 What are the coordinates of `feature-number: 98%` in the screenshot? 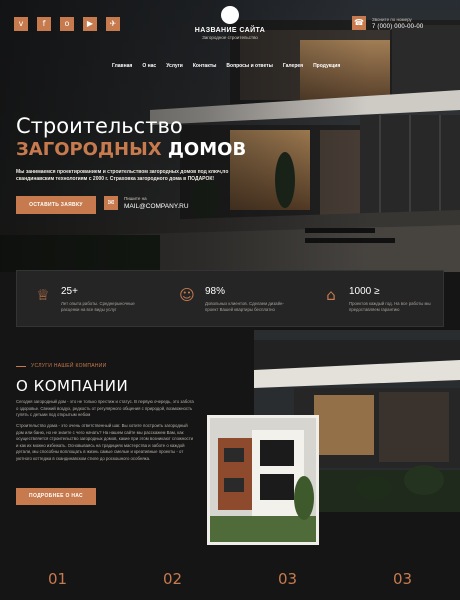 It's located at (215, 291).